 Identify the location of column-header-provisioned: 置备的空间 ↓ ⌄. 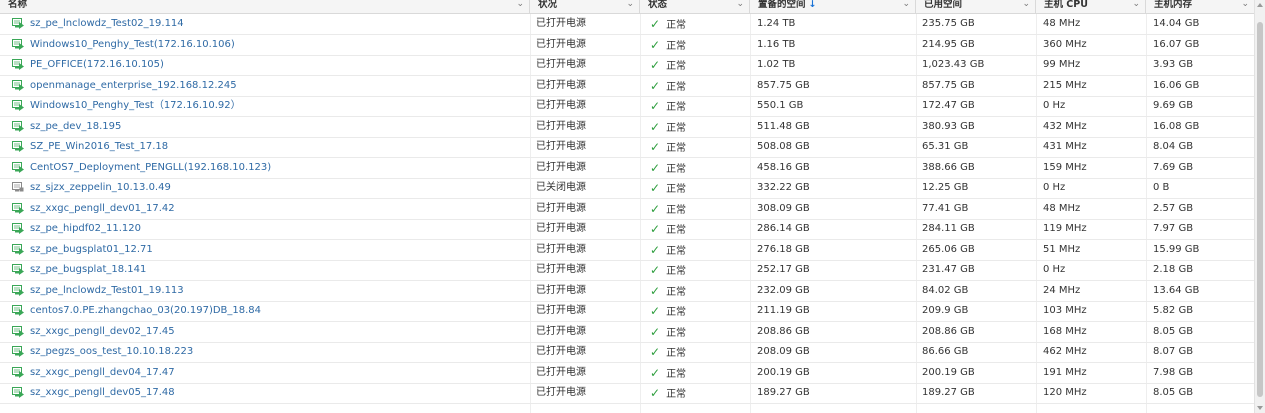
(833, 6).